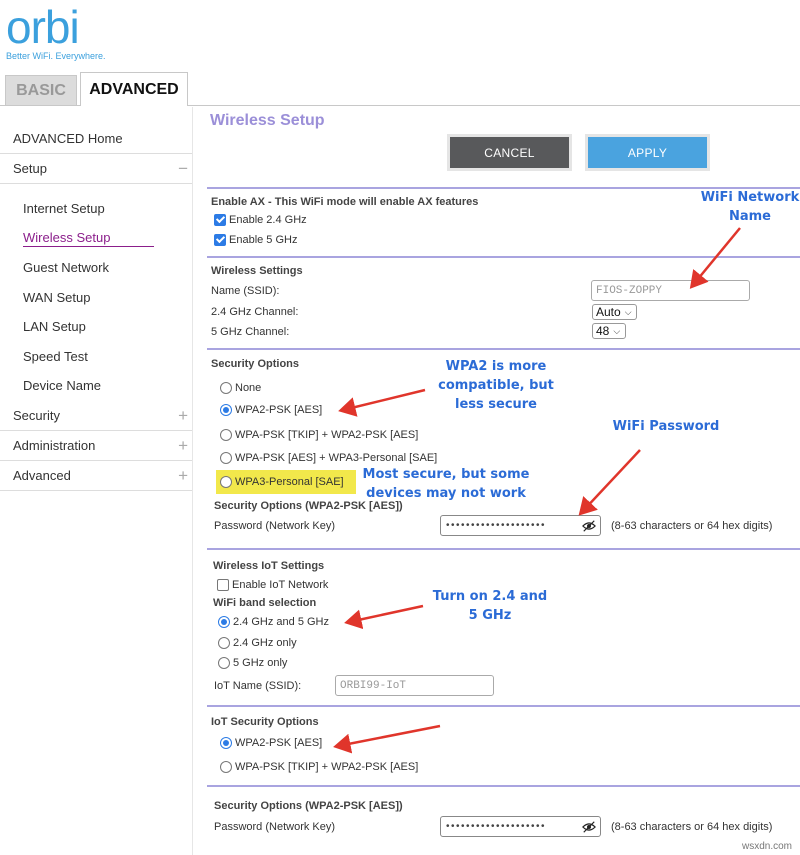 Image resolution: width=800 pixels, height=855 pixels. Describe the element at coordinates (414, 685) in the screenshot. I see `iot-name-input: ORBI99-IoT` at that location.